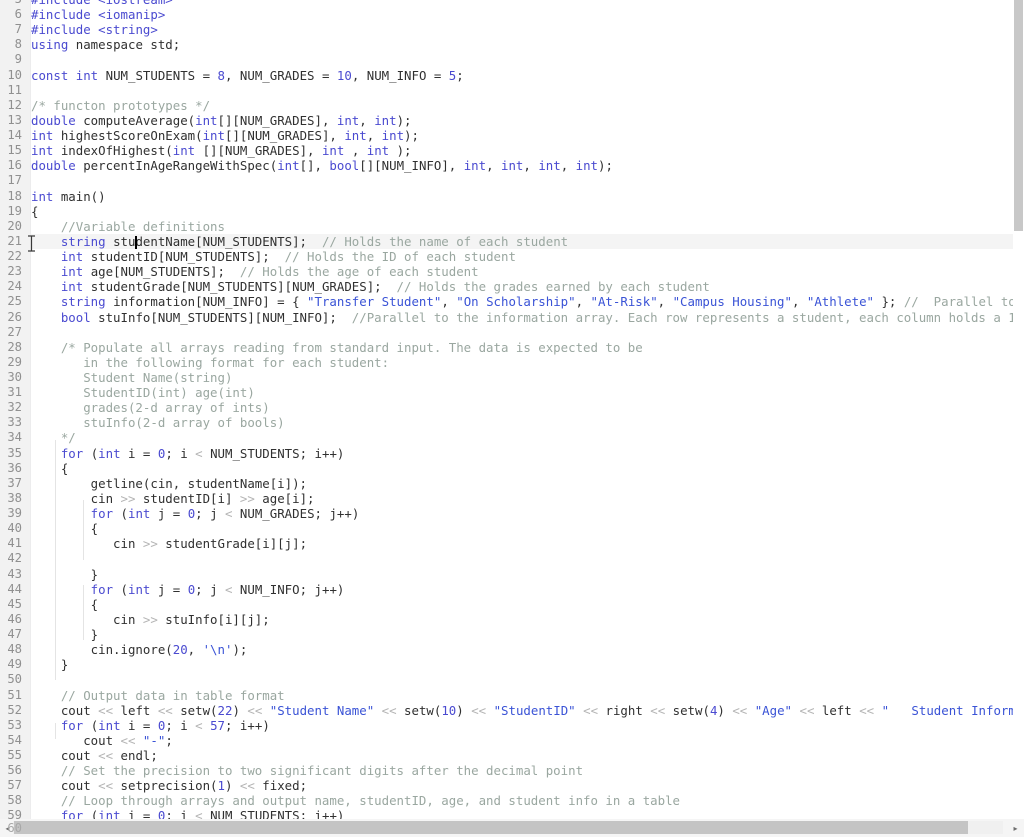 The width and height of the screenshot is (1024, 837). Describe the element at coordinates (139, 649) in the screenshot. I see `line-content: cin.ignore(20, '\n');` at that location.